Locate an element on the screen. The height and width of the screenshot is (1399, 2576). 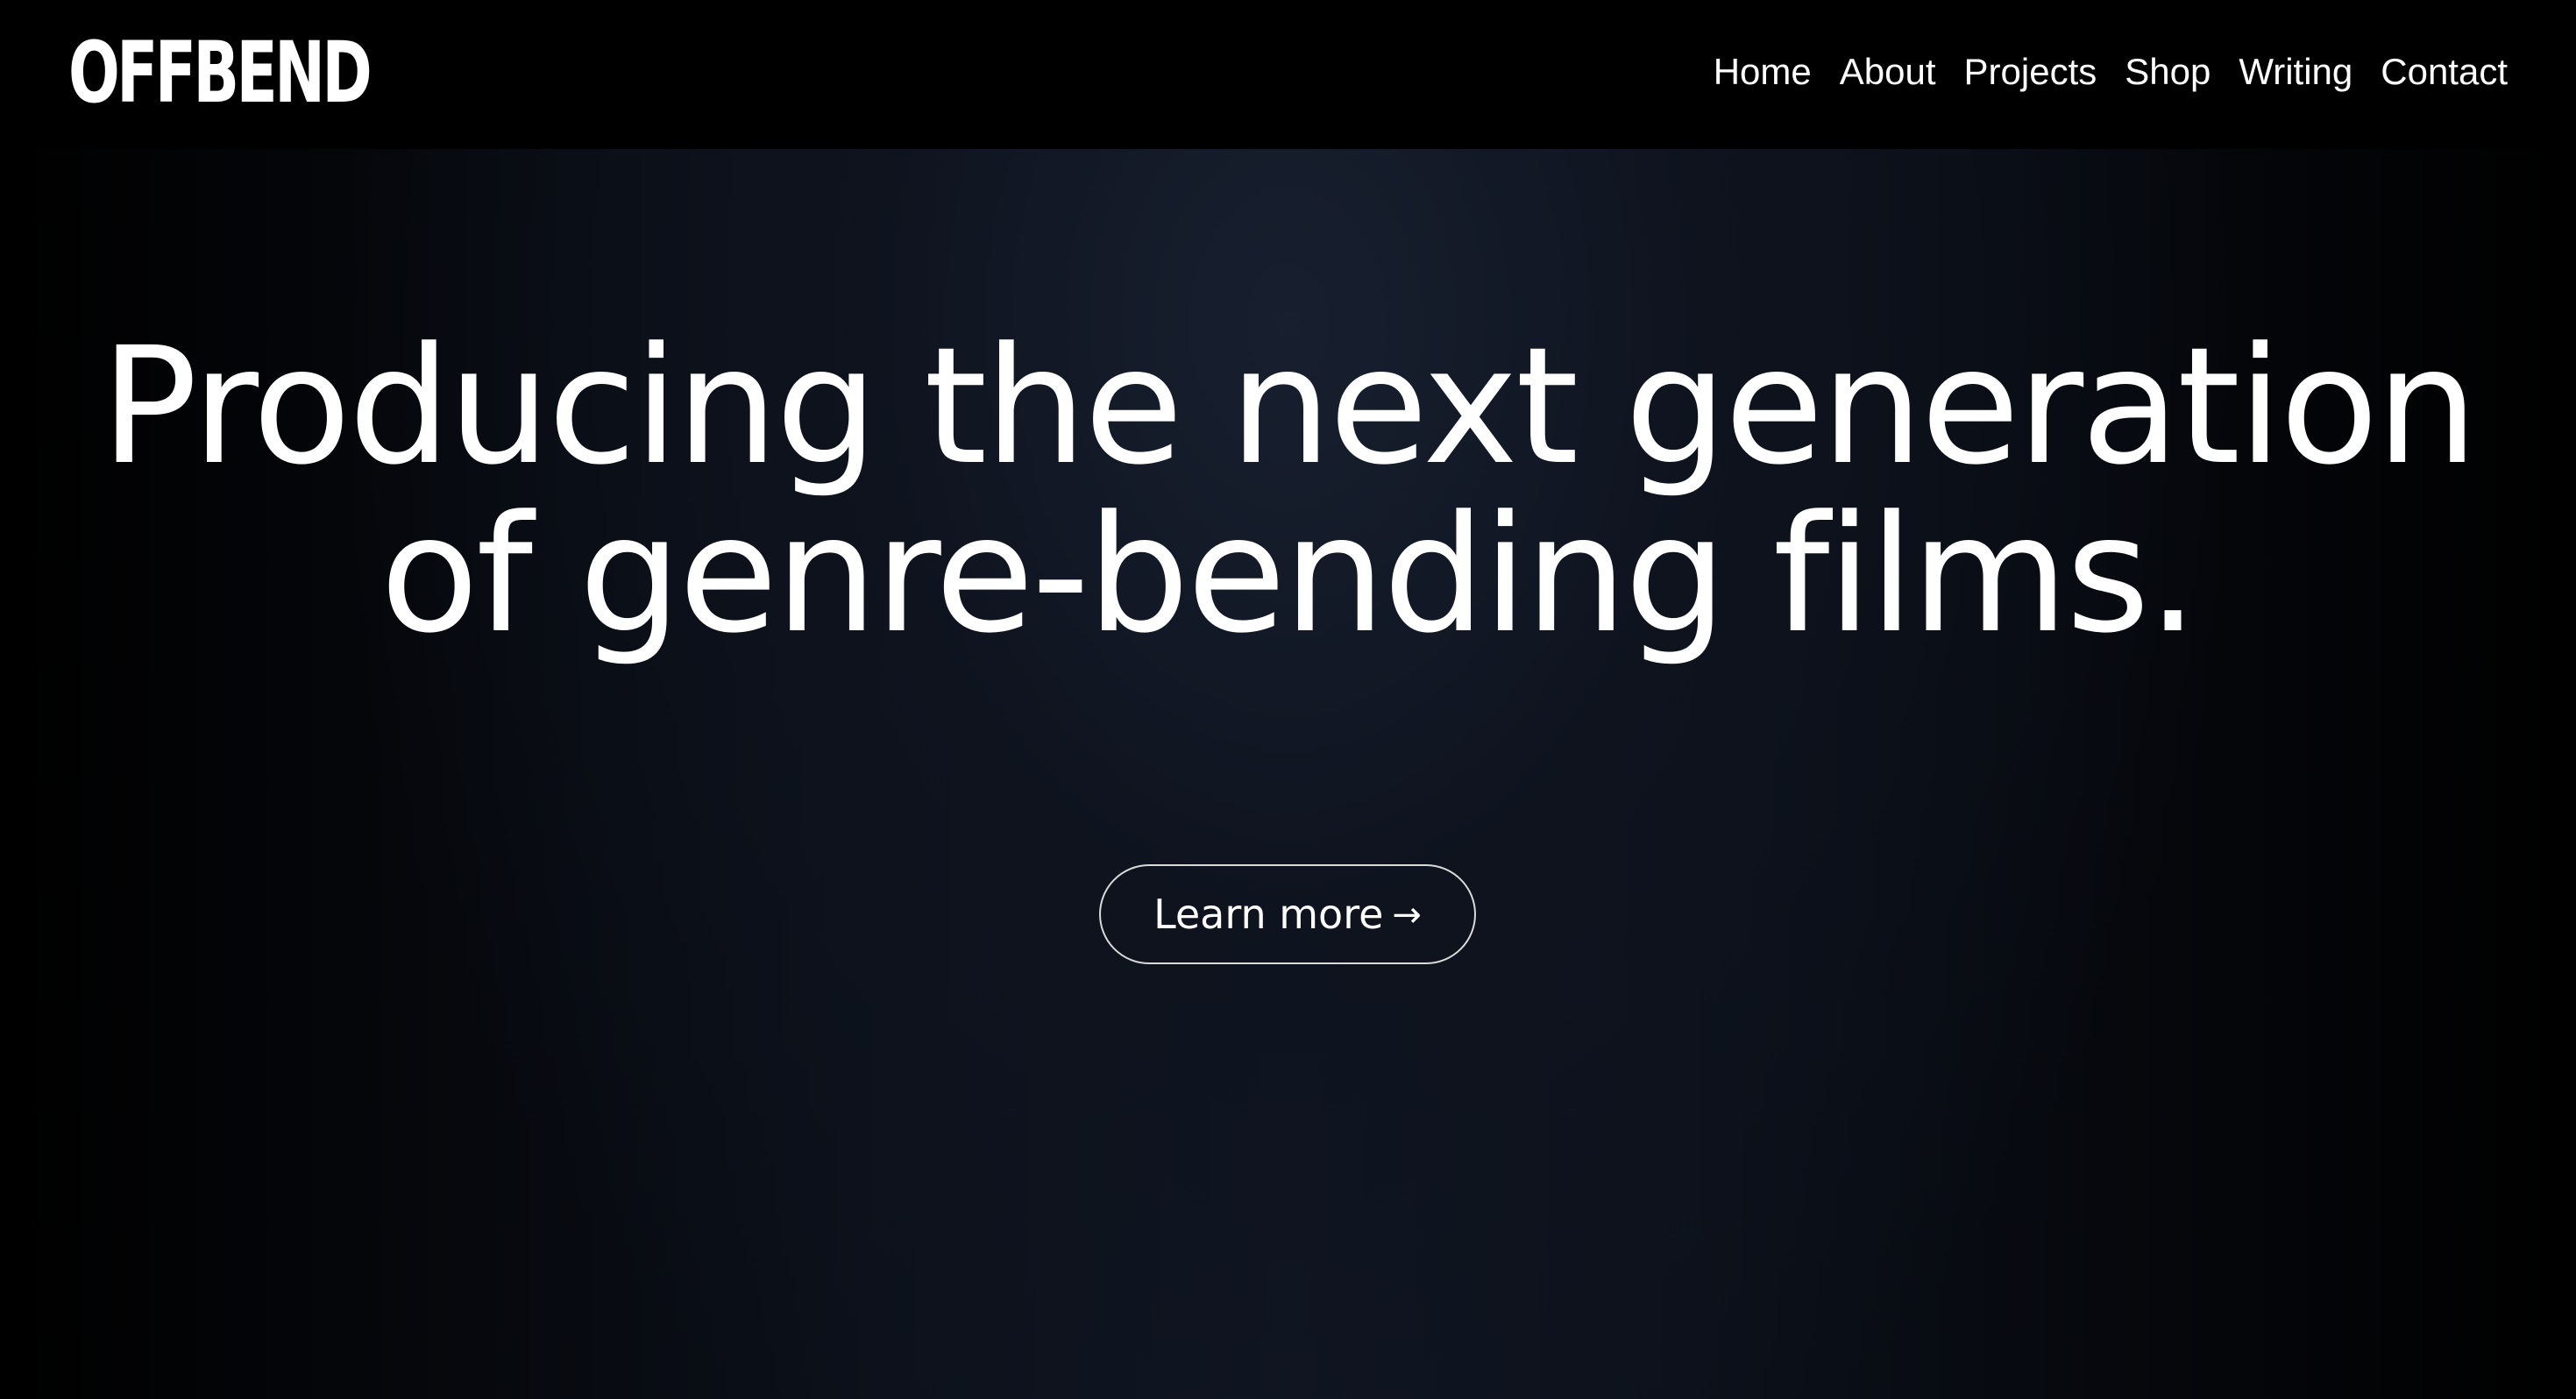
nav-about-link: About is located at coordinates (1888, 72).